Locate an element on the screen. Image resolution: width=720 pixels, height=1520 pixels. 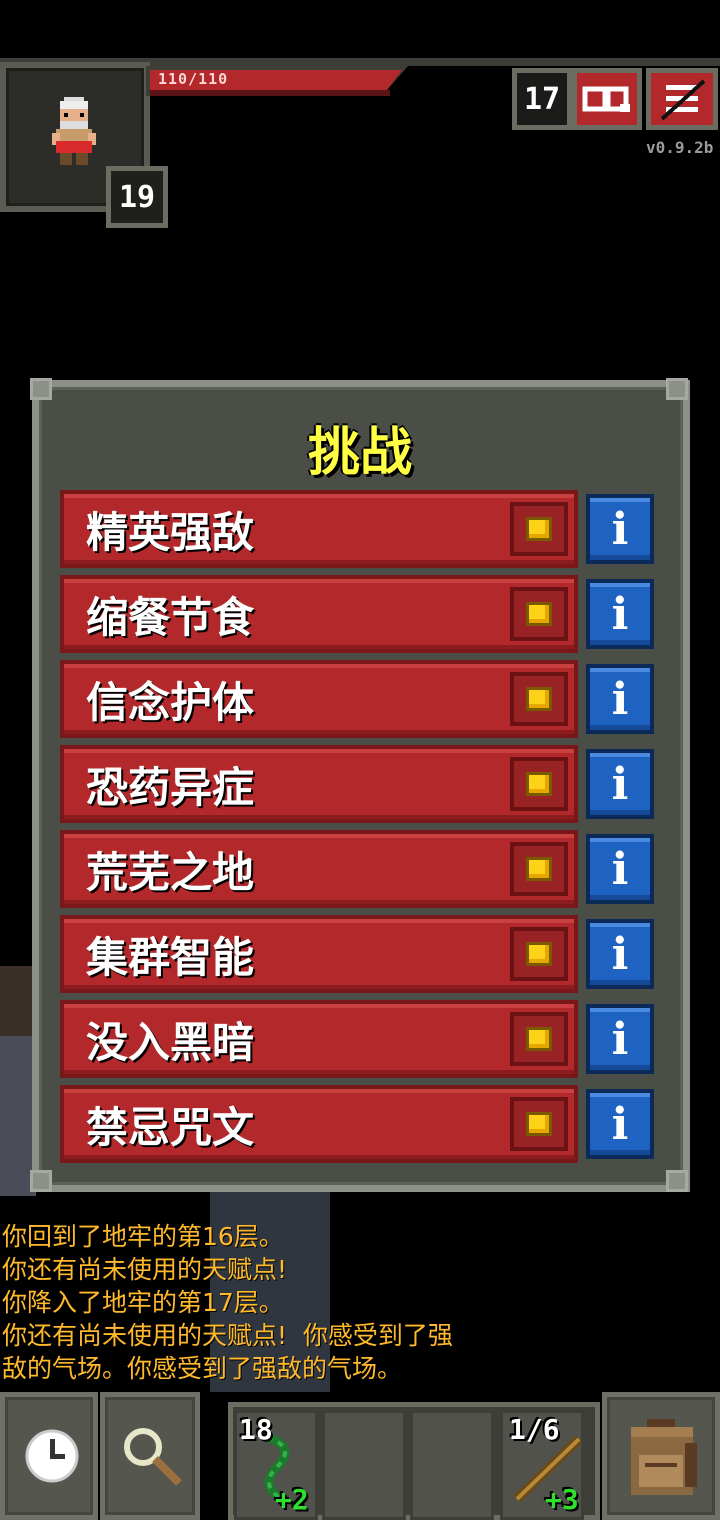
log-line: 你降入了地牢的第17层。 is located at coordinates (143, 1302).